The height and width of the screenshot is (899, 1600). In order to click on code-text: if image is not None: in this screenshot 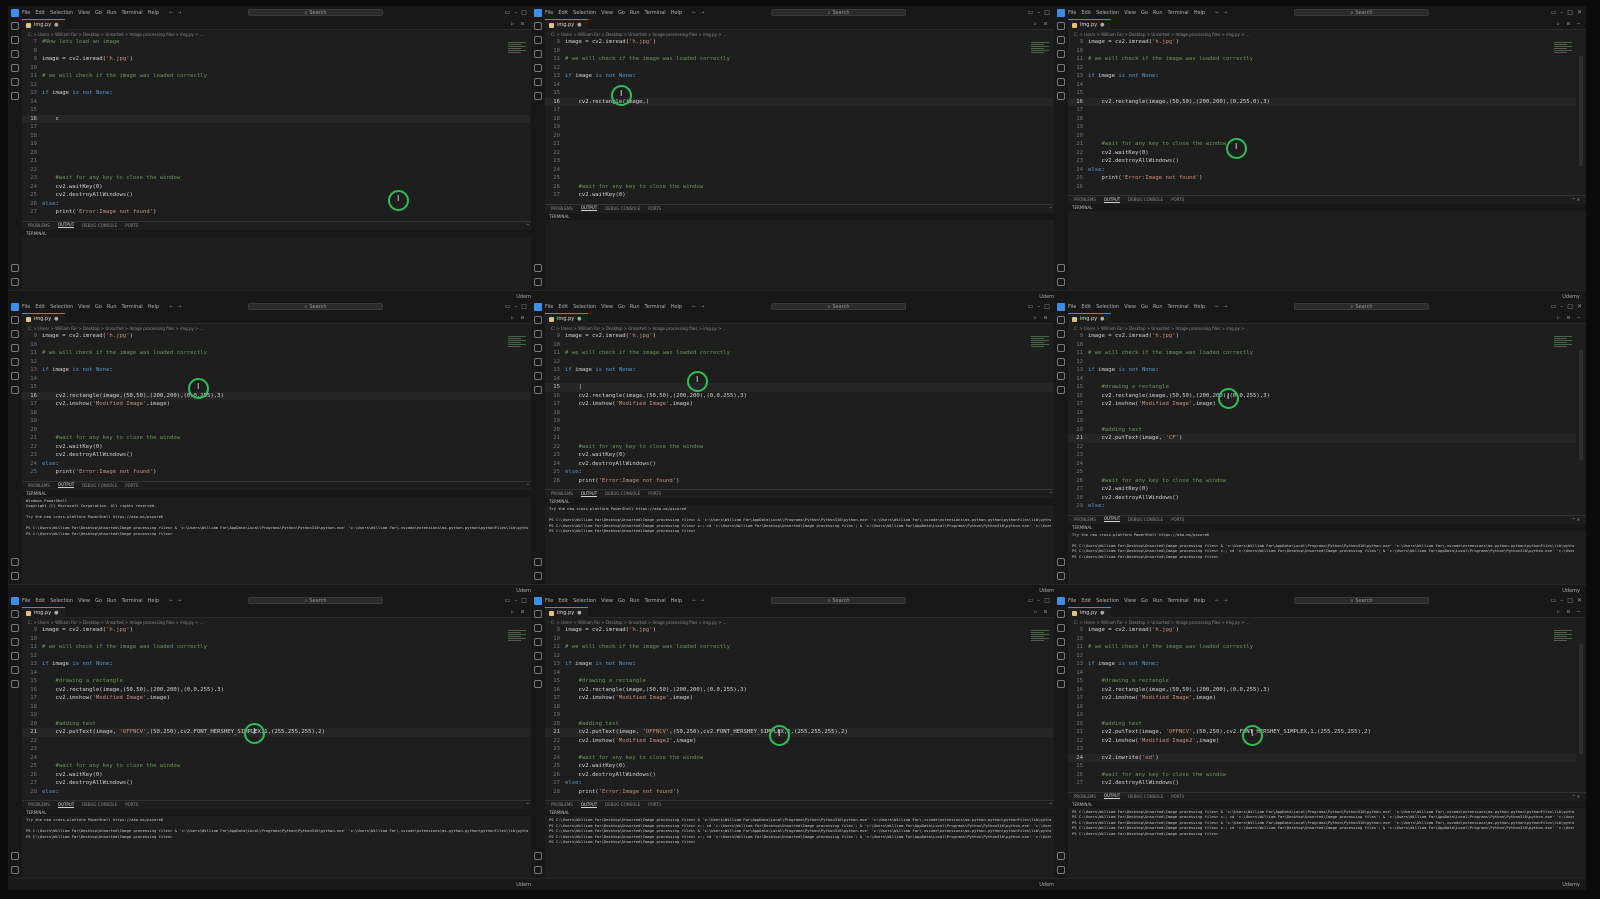, I will do `click(1123, 664)`.